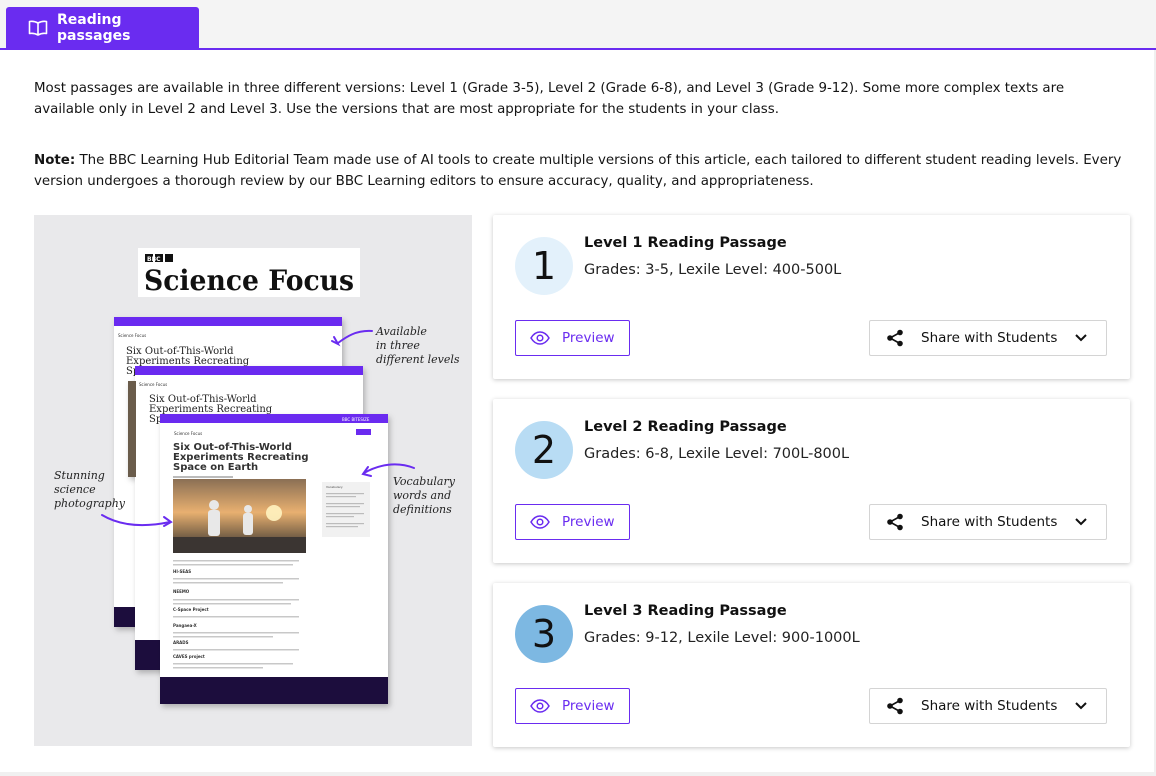 Image resolution: width=1156 pixels, height=776 pixels. Describe the element at coordinates (422, 495) in the screenshot. I see `svg-text: words and` at that location.